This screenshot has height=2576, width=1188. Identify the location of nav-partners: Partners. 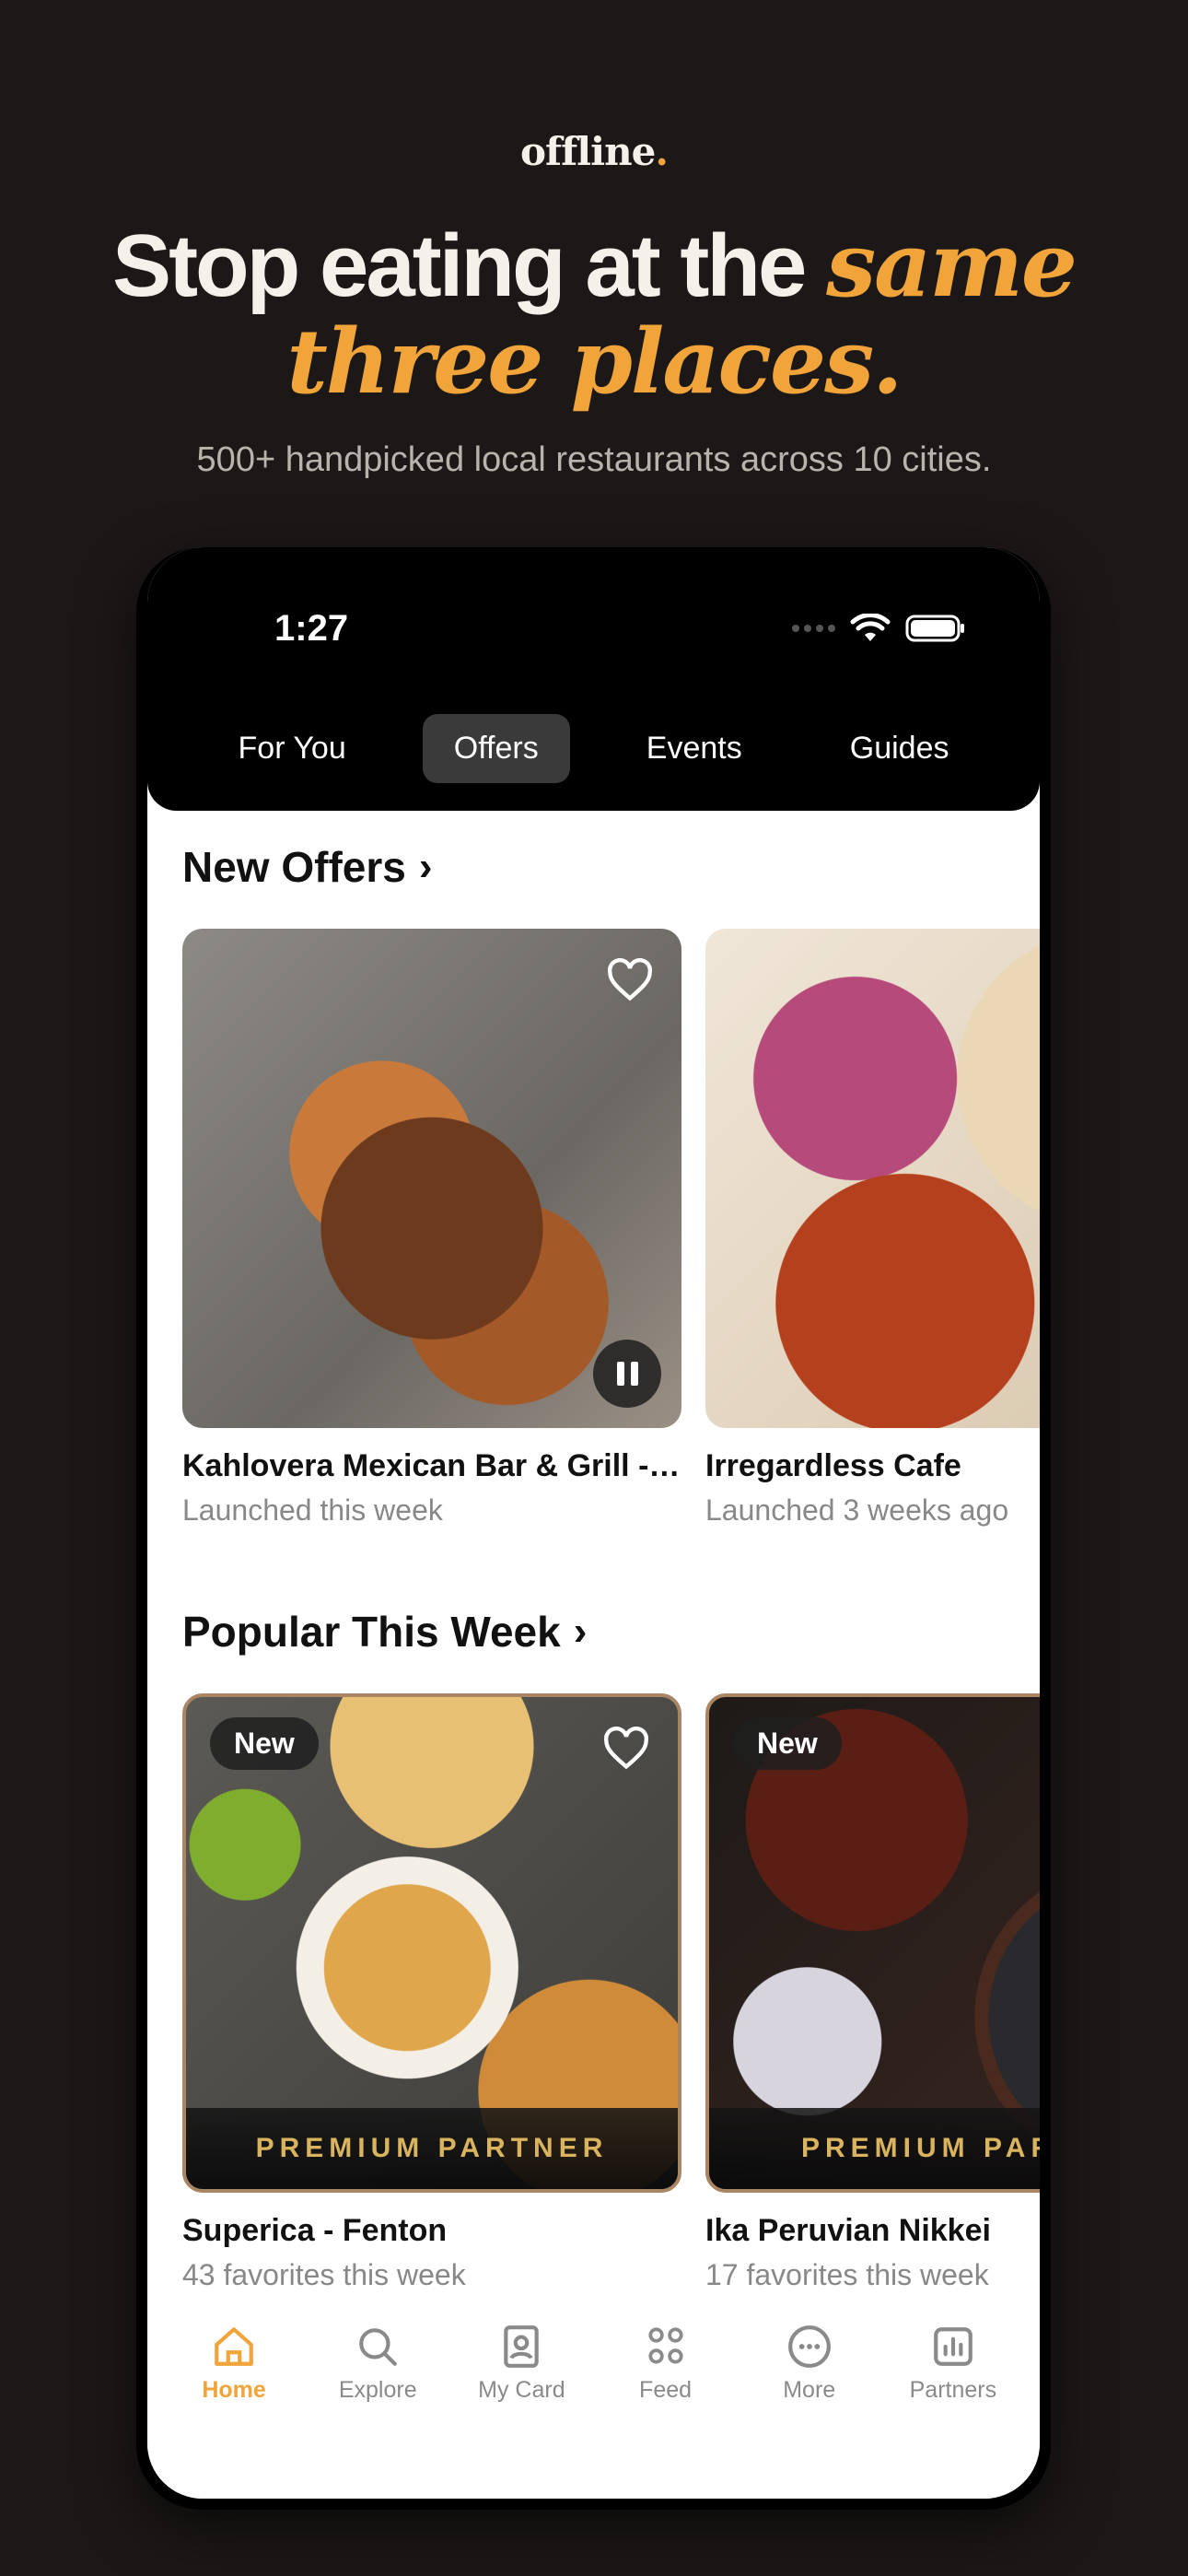
(953, 2402).